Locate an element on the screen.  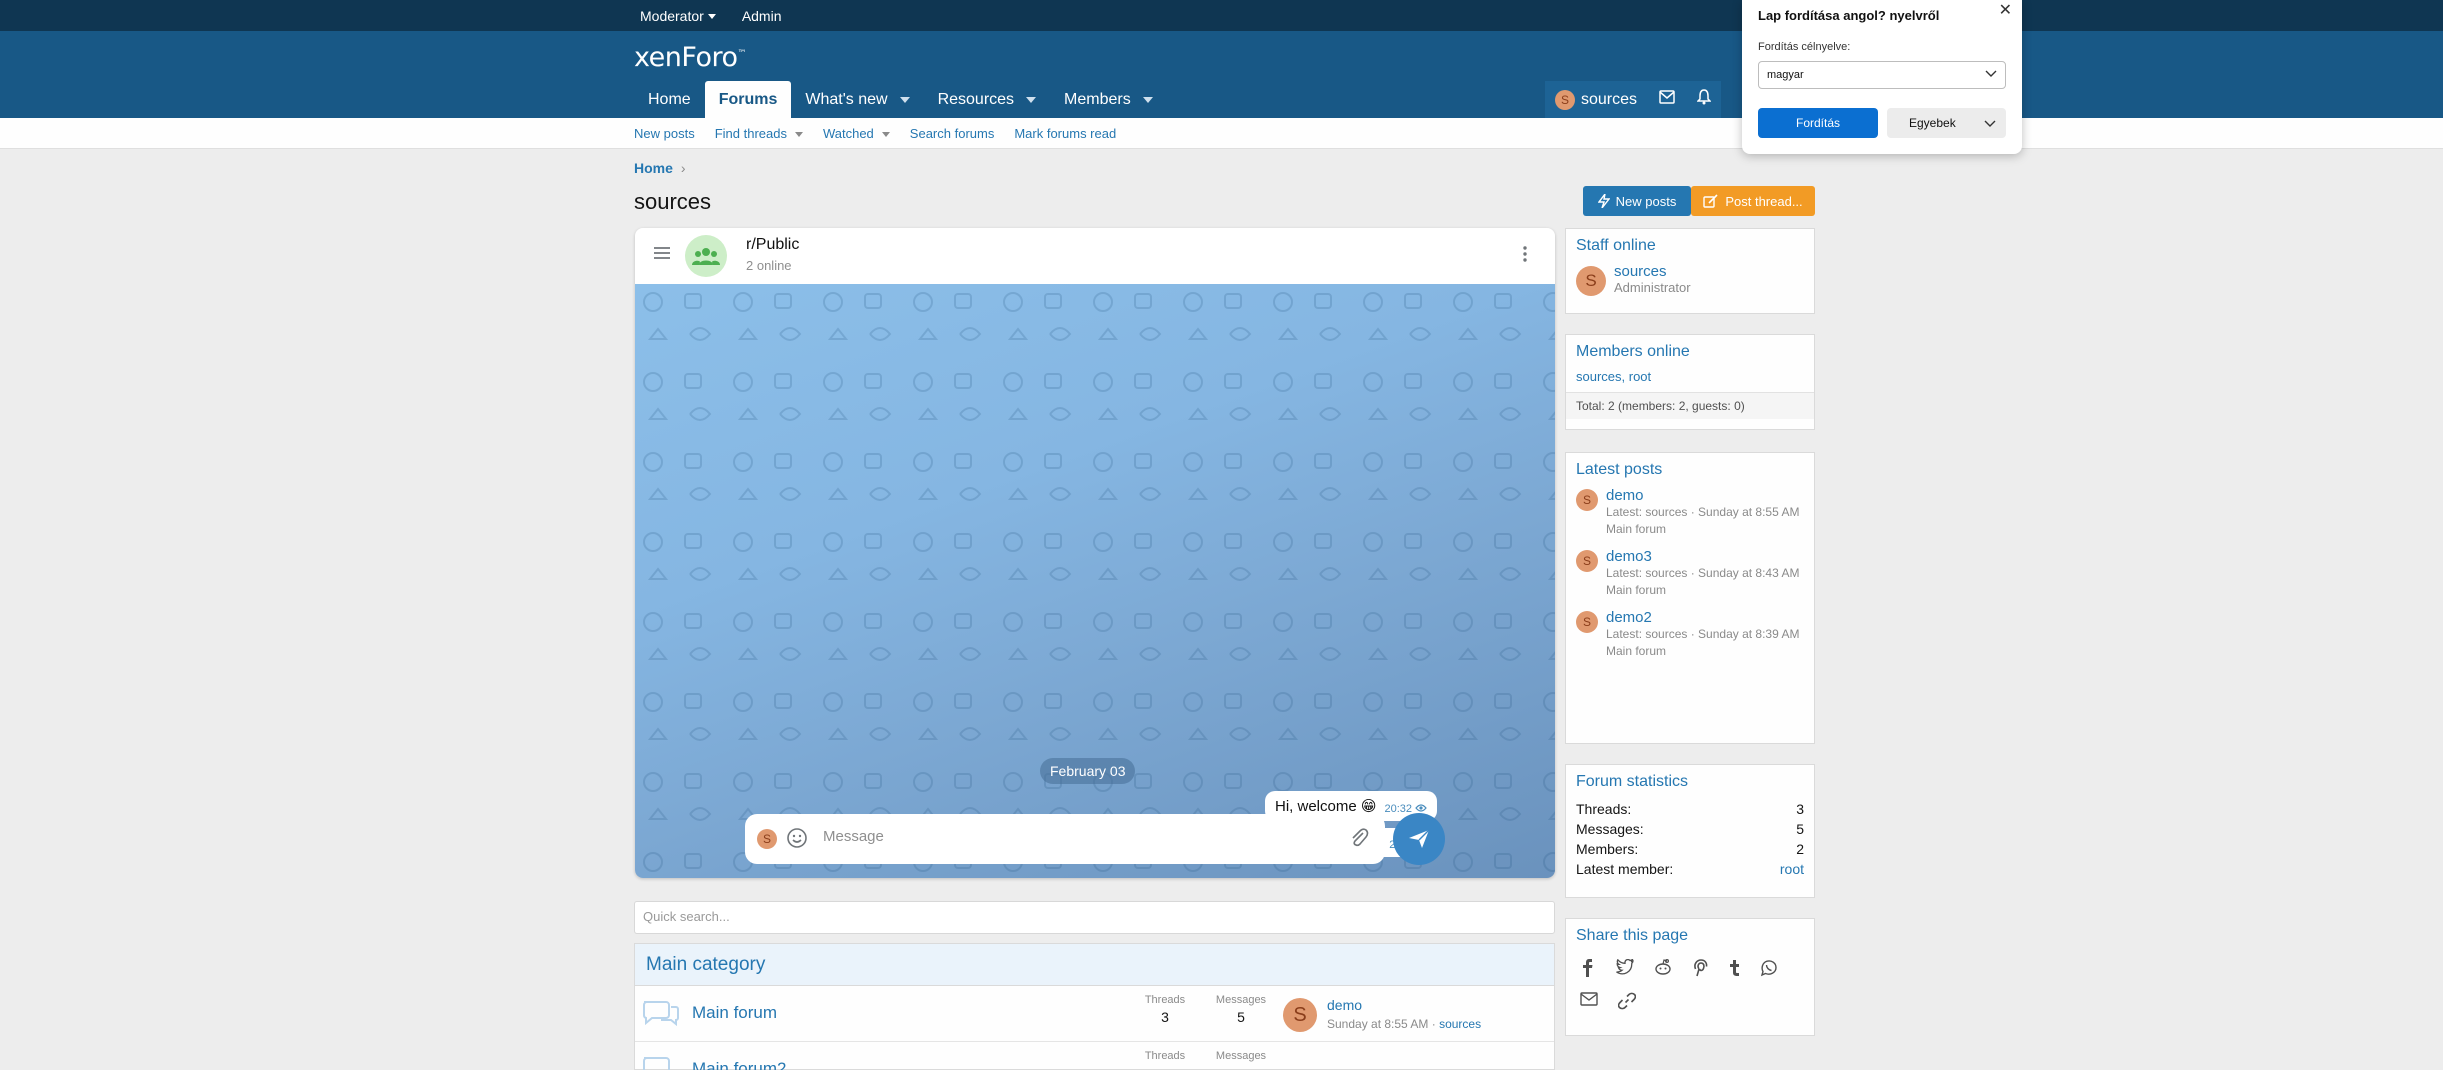
send-icon is located at coordinates (1419, 838).